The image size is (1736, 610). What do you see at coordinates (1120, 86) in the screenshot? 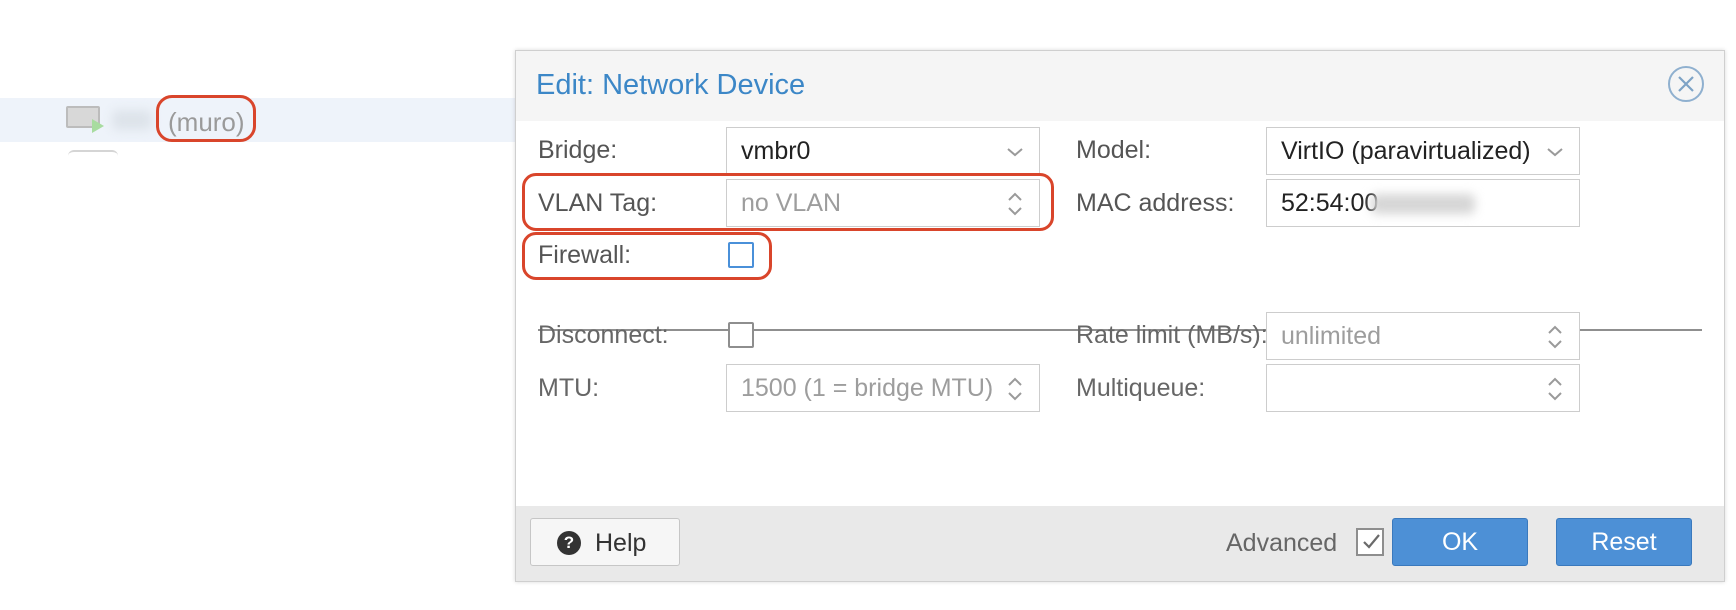
I see `dialog-titlebar: Edit: Network Device` at bounding box center [1120, 86].